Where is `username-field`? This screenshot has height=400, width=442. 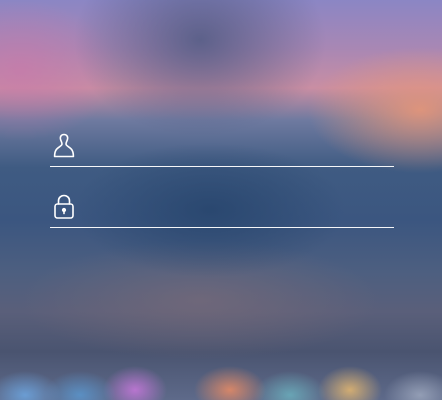
username-field is located at coordinates (222, 146).